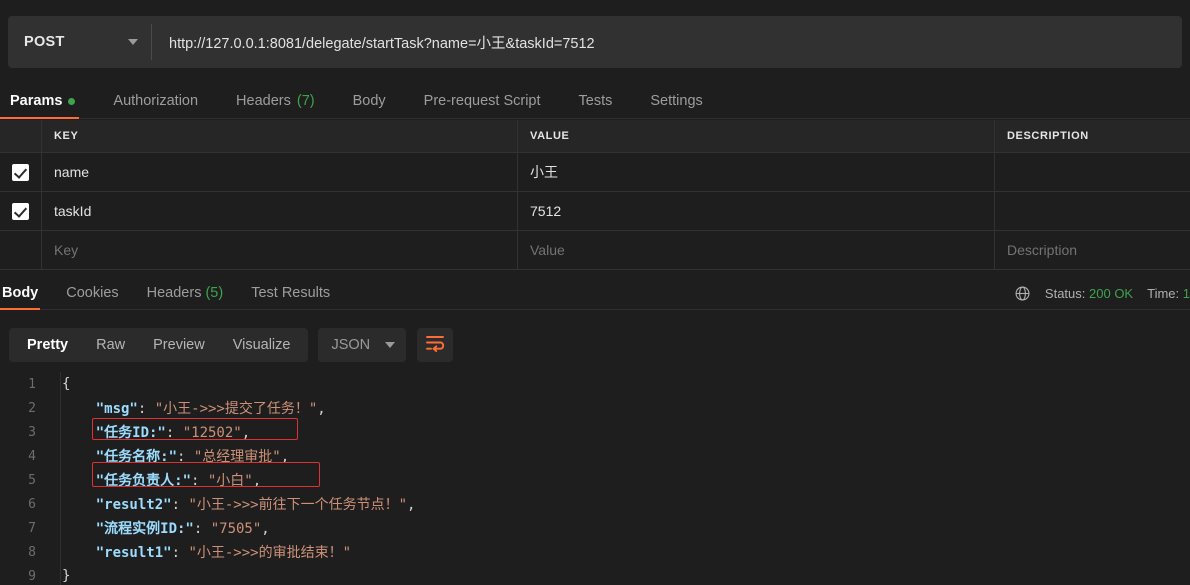 This screenshot has width=1190, height=585. I want to click on line-number: 3, so click(32, 432).